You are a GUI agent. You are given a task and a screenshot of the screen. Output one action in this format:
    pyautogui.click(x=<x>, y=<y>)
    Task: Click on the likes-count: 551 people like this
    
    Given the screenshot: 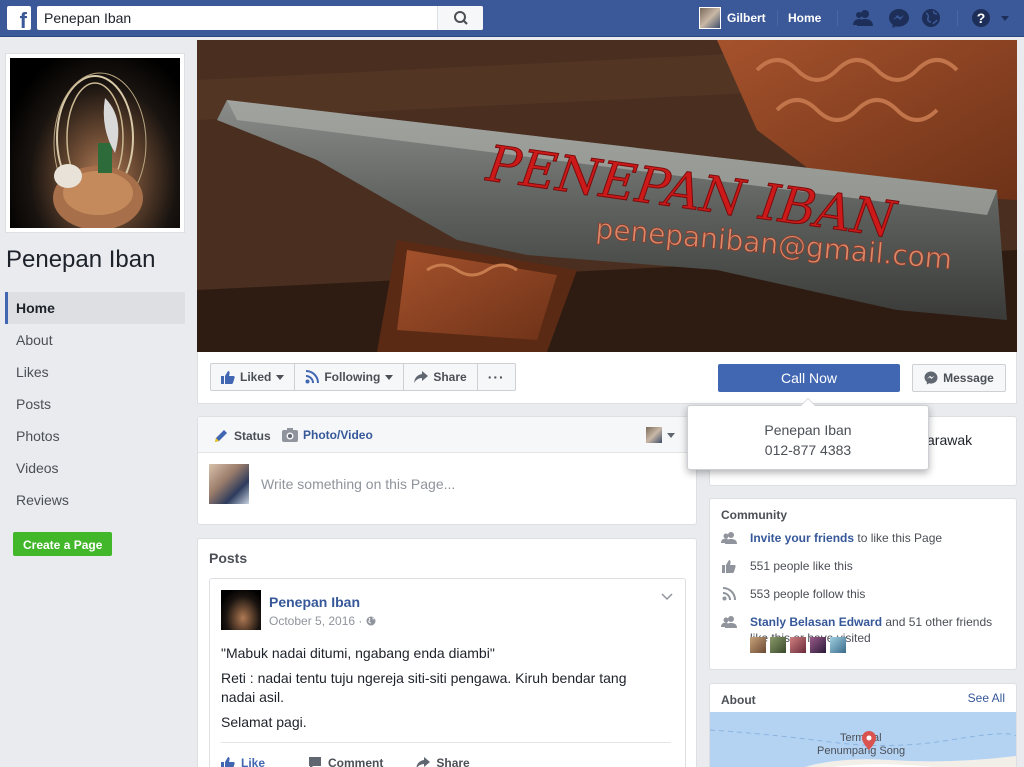 What is the action you would take?
    pyautogui.click(x=801, y=566)
    